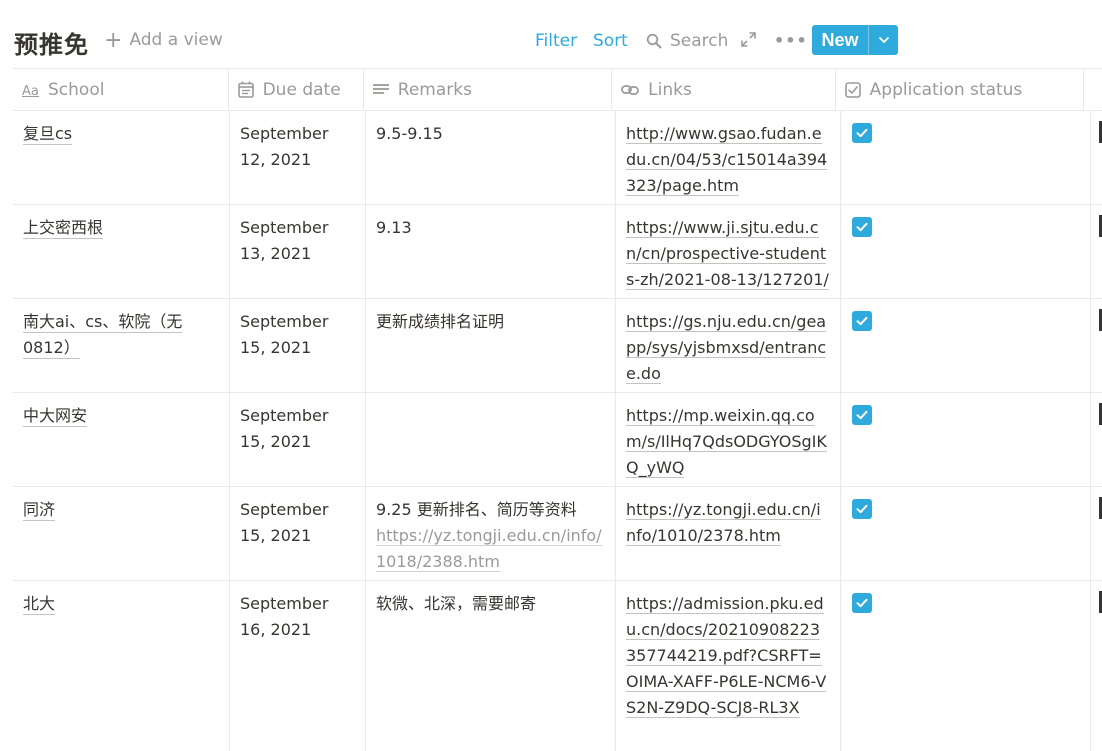 This screenshot has width=1102, height=751. Describe the element at coordinates (121, 533) in the screenshot. I see `school-cell: 同济` at that location.